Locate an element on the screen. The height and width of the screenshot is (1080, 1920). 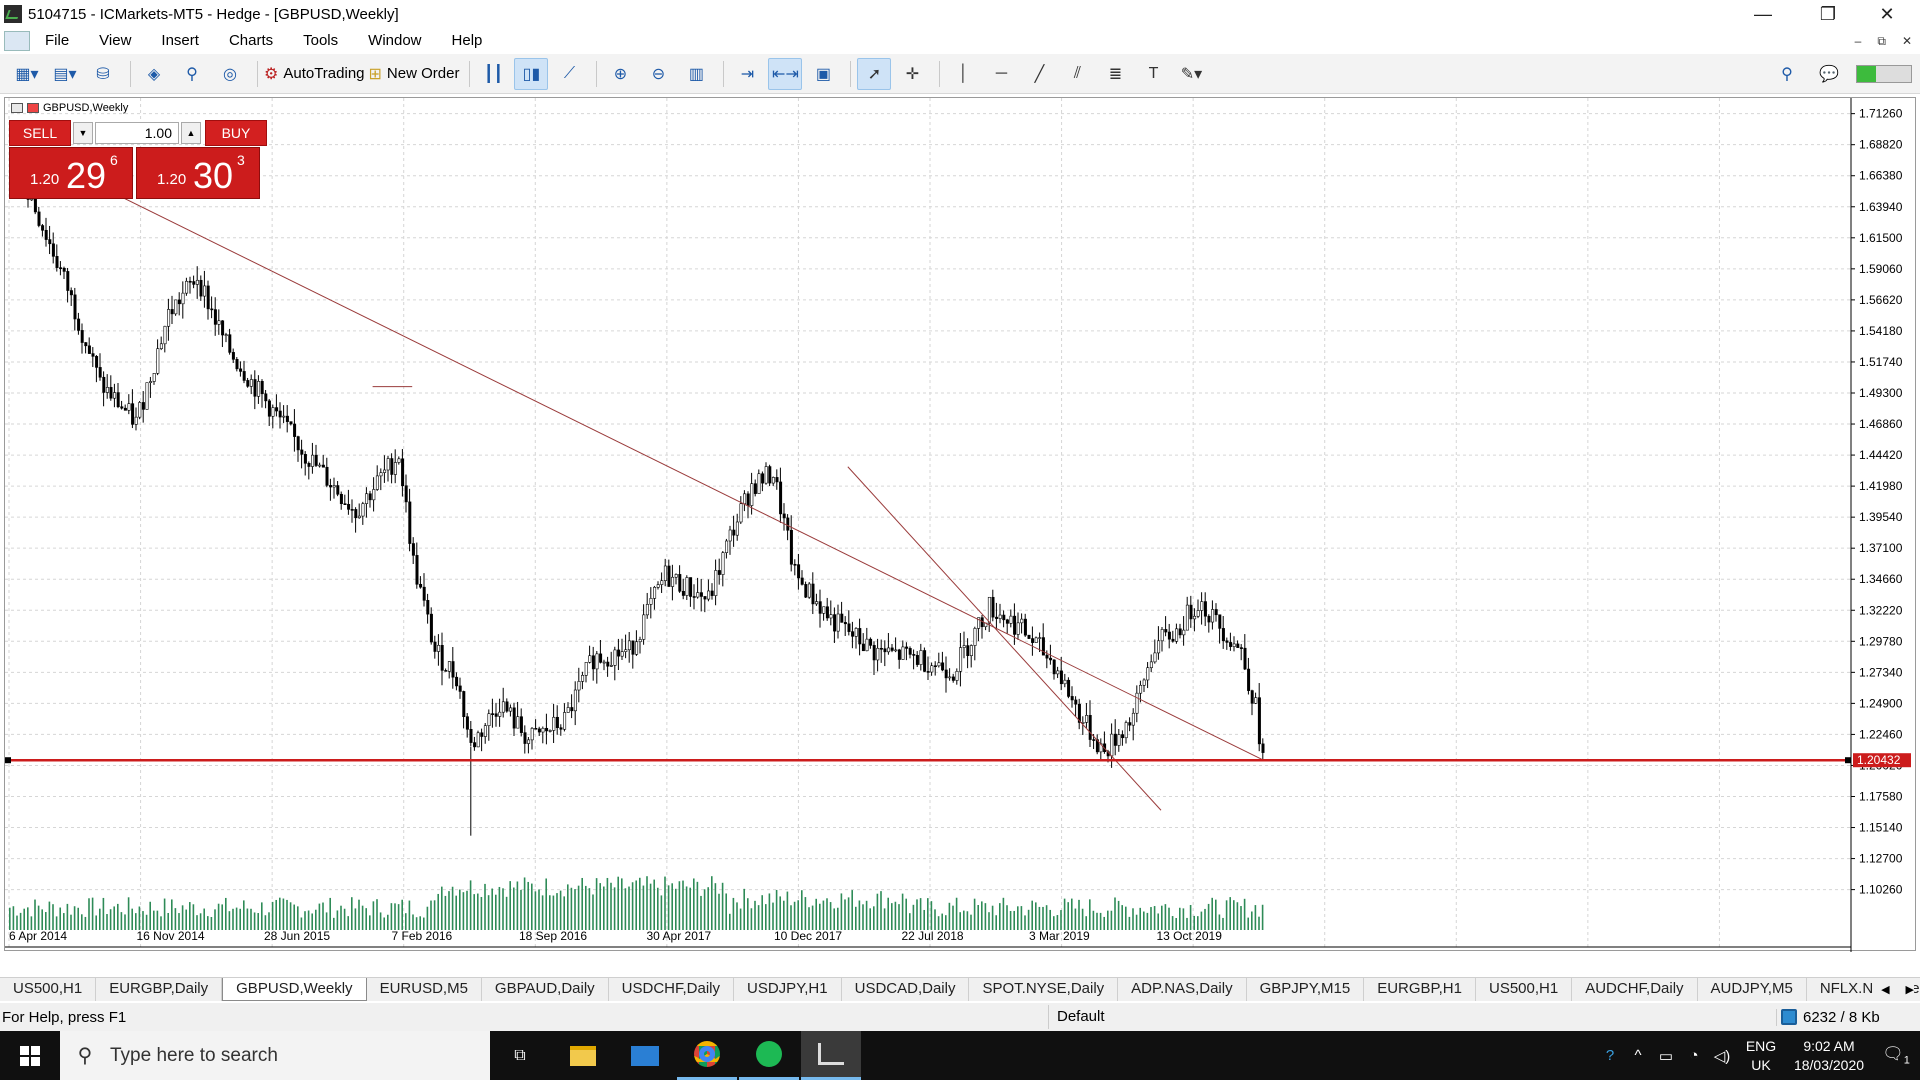
bar-chart-icon: ┃┃ is located at coordinates (493, 74).